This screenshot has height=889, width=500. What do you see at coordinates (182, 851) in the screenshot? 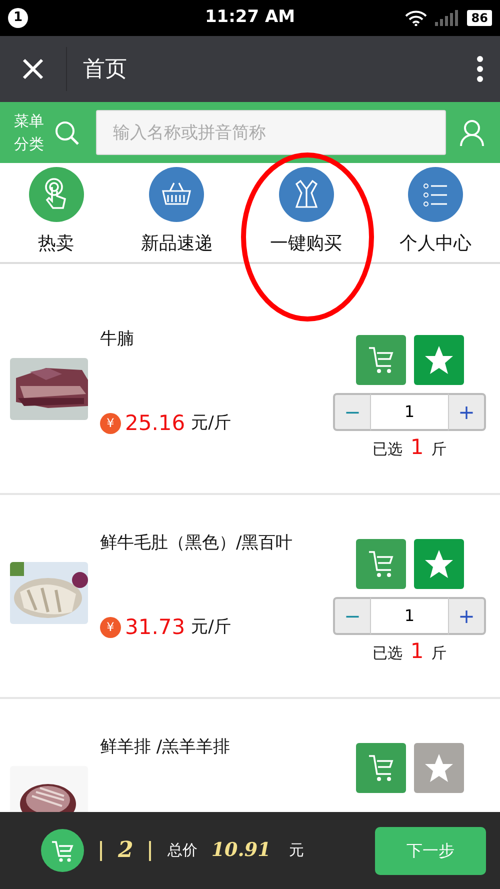
I see `total-label: 总价` at bounding box center [182, 851].